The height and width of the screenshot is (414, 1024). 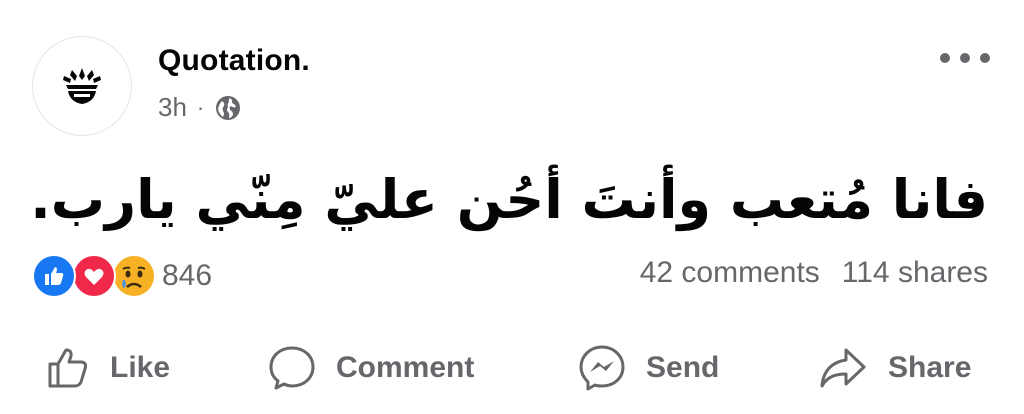 What do you see at coordinates (172, 107) in the screenshot?
I see `post-time: 3h` at bounding box center [172, 107].